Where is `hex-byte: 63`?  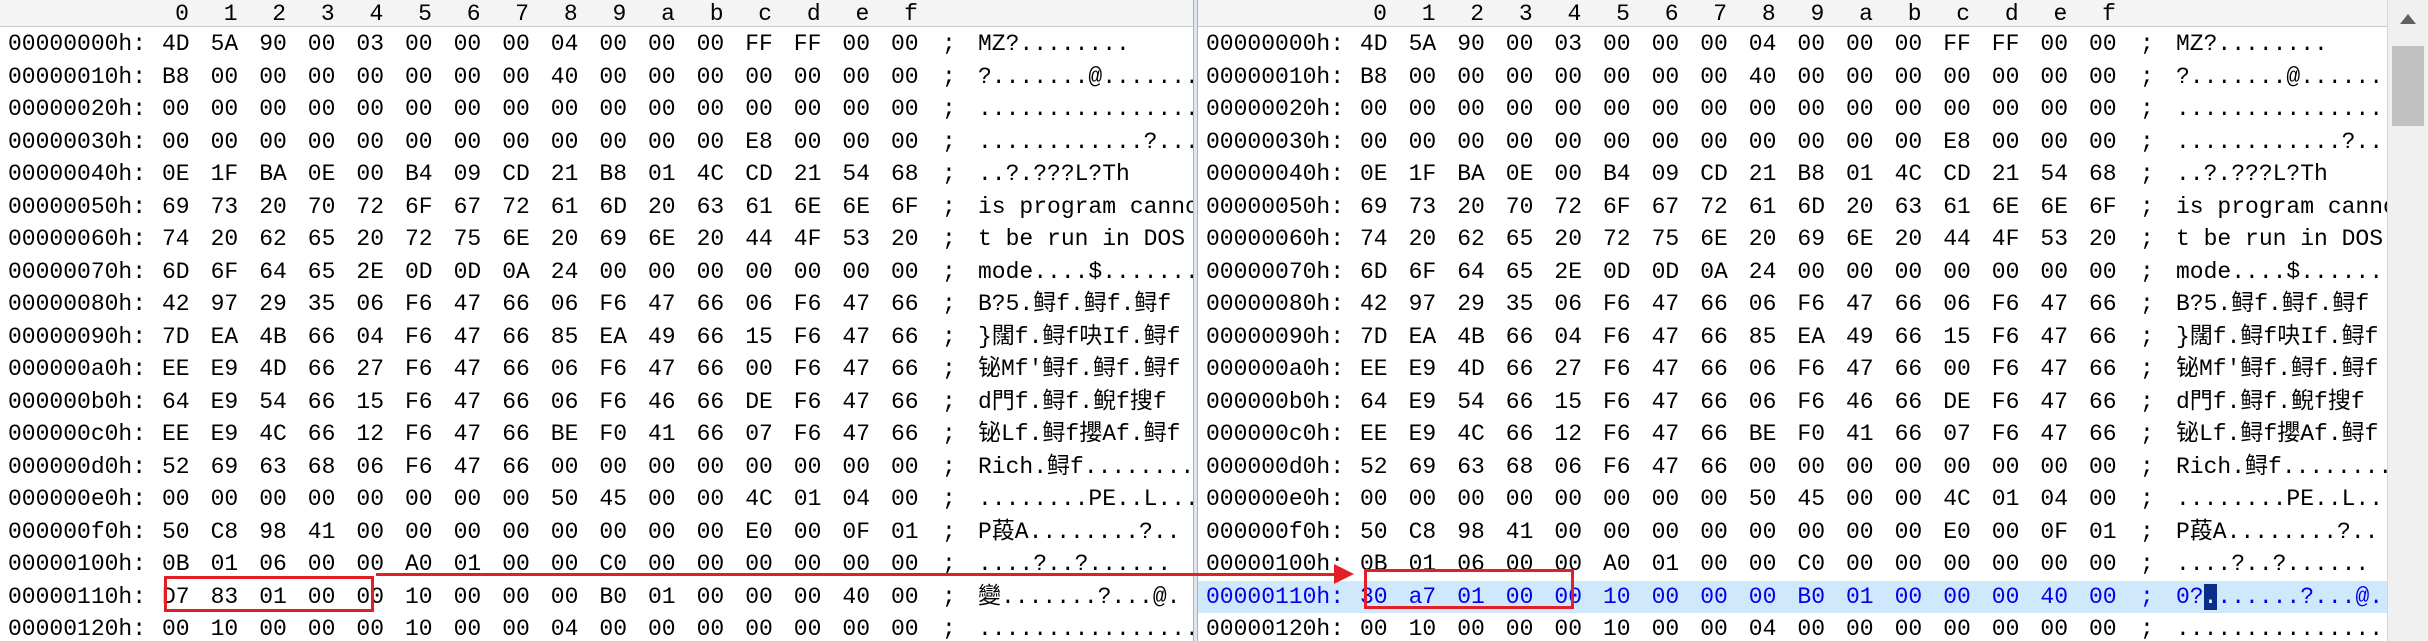
hex-byte: 63 is located at coordinates (280, 467).